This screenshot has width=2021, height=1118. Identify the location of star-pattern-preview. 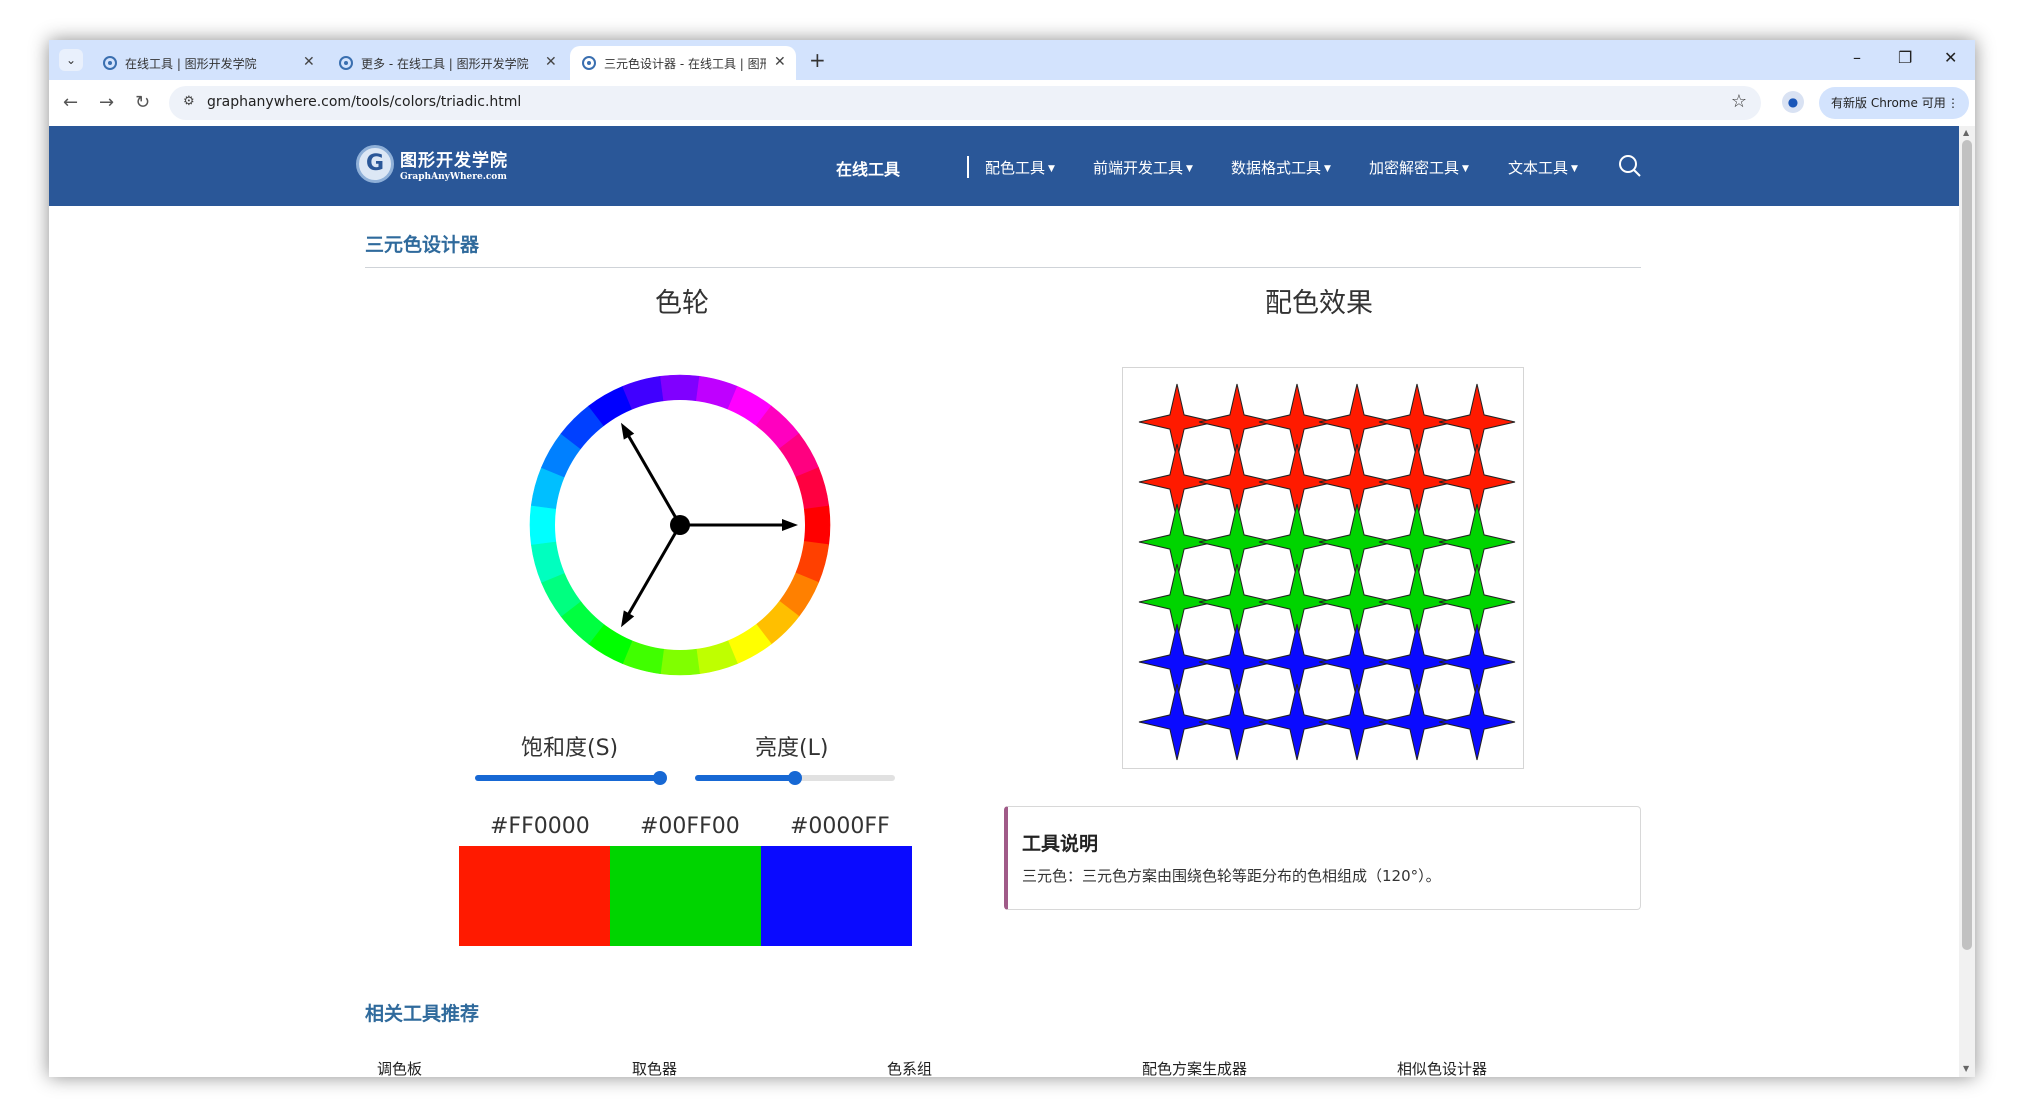
(1327, 572).